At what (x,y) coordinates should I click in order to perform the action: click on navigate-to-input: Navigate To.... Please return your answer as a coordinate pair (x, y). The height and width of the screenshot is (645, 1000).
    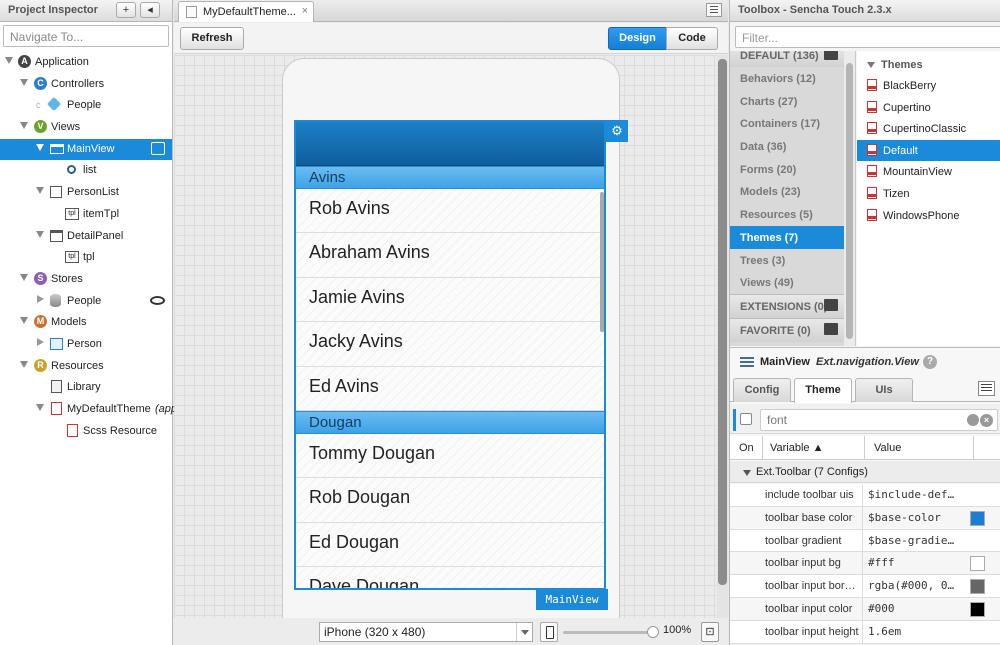
    Looking at the image, I should click on (86, 36).